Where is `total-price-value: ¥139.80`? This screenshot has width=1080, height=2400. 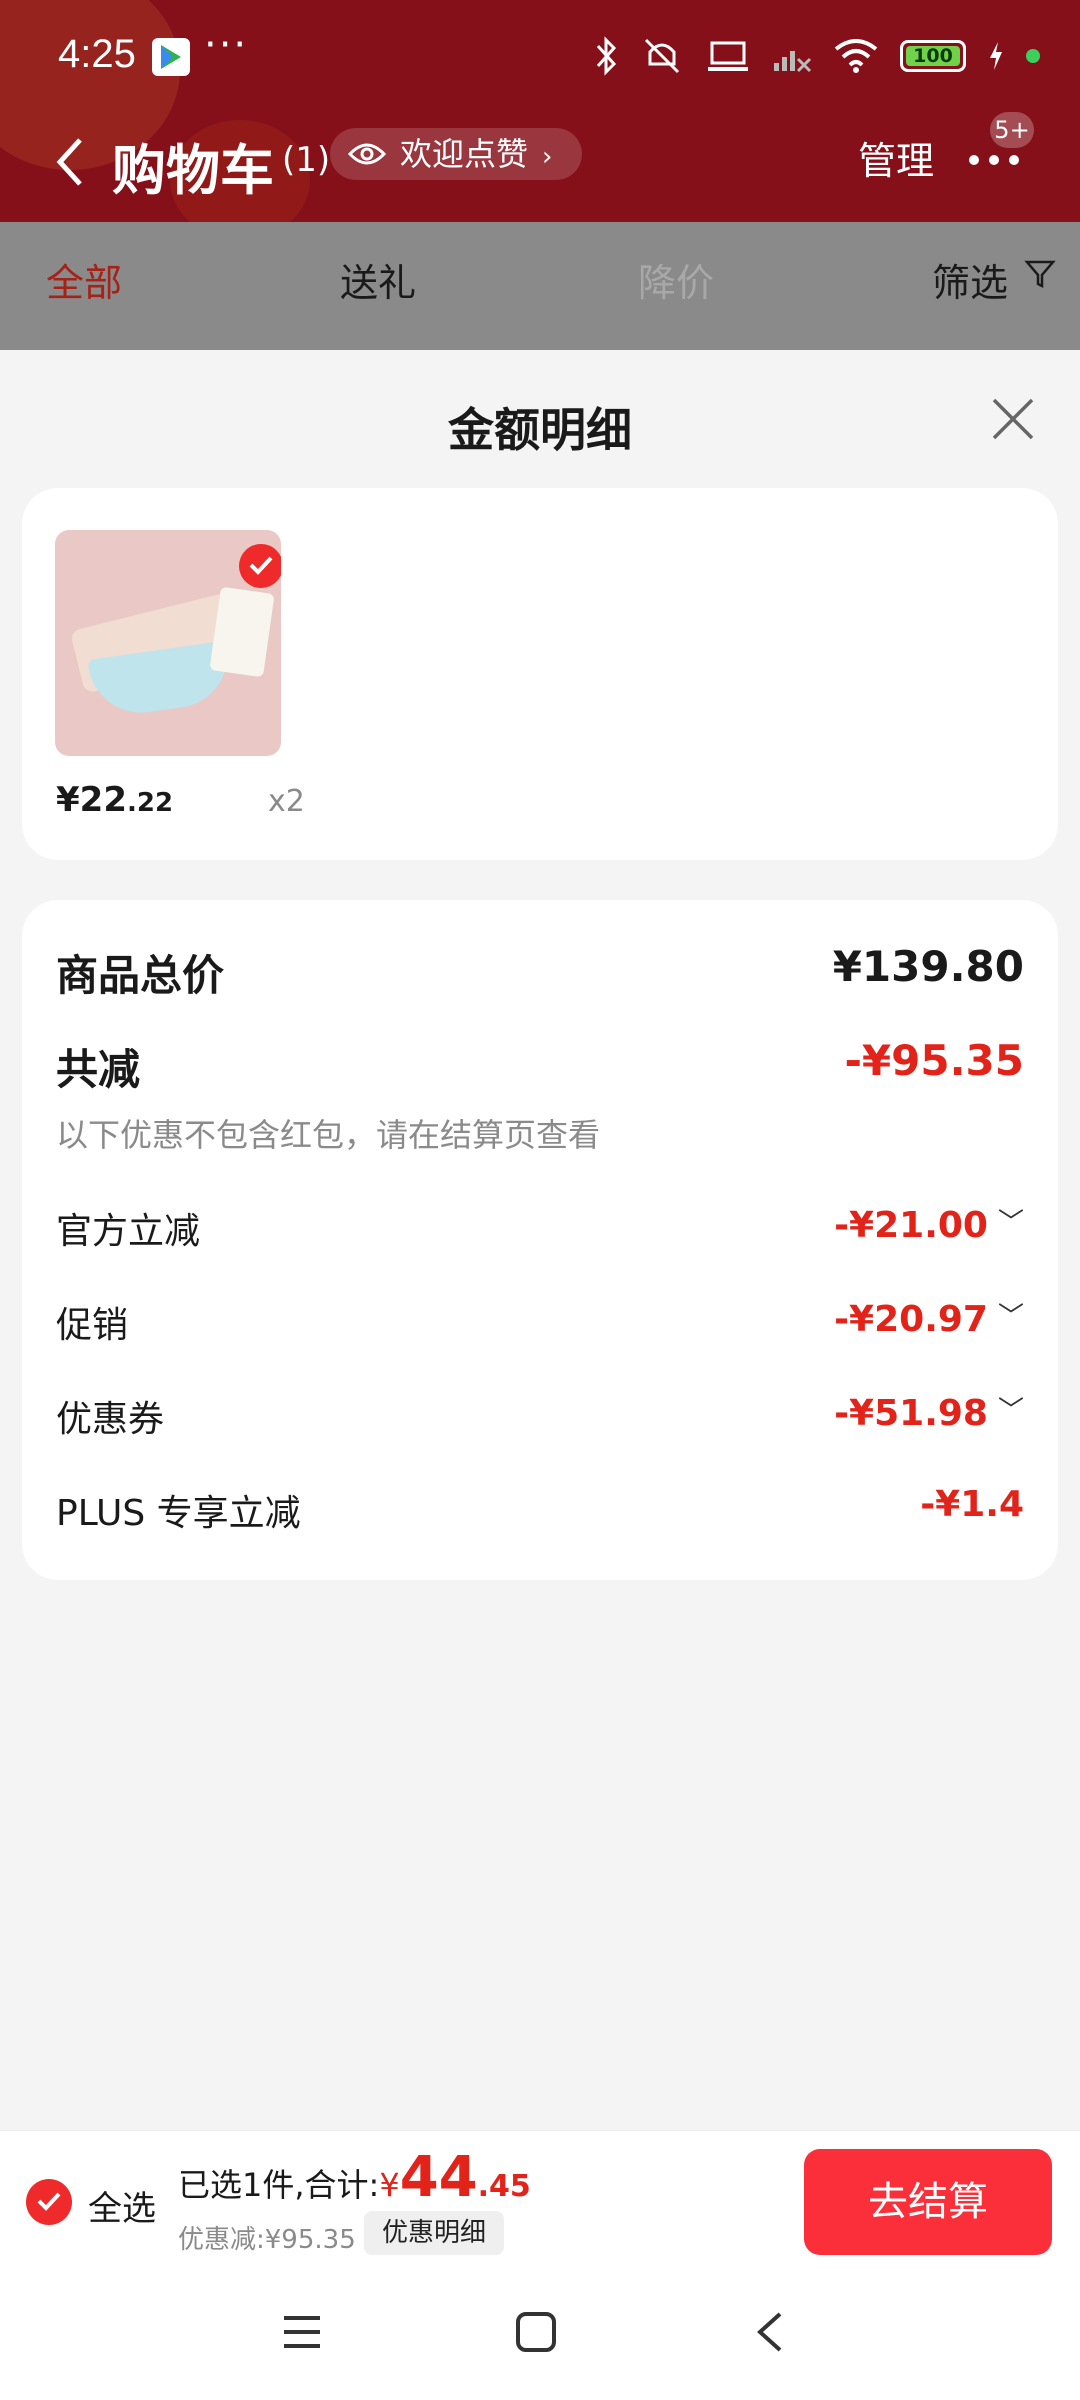 total-price-value: ¥139.80 is located at coordinates (928, 966).